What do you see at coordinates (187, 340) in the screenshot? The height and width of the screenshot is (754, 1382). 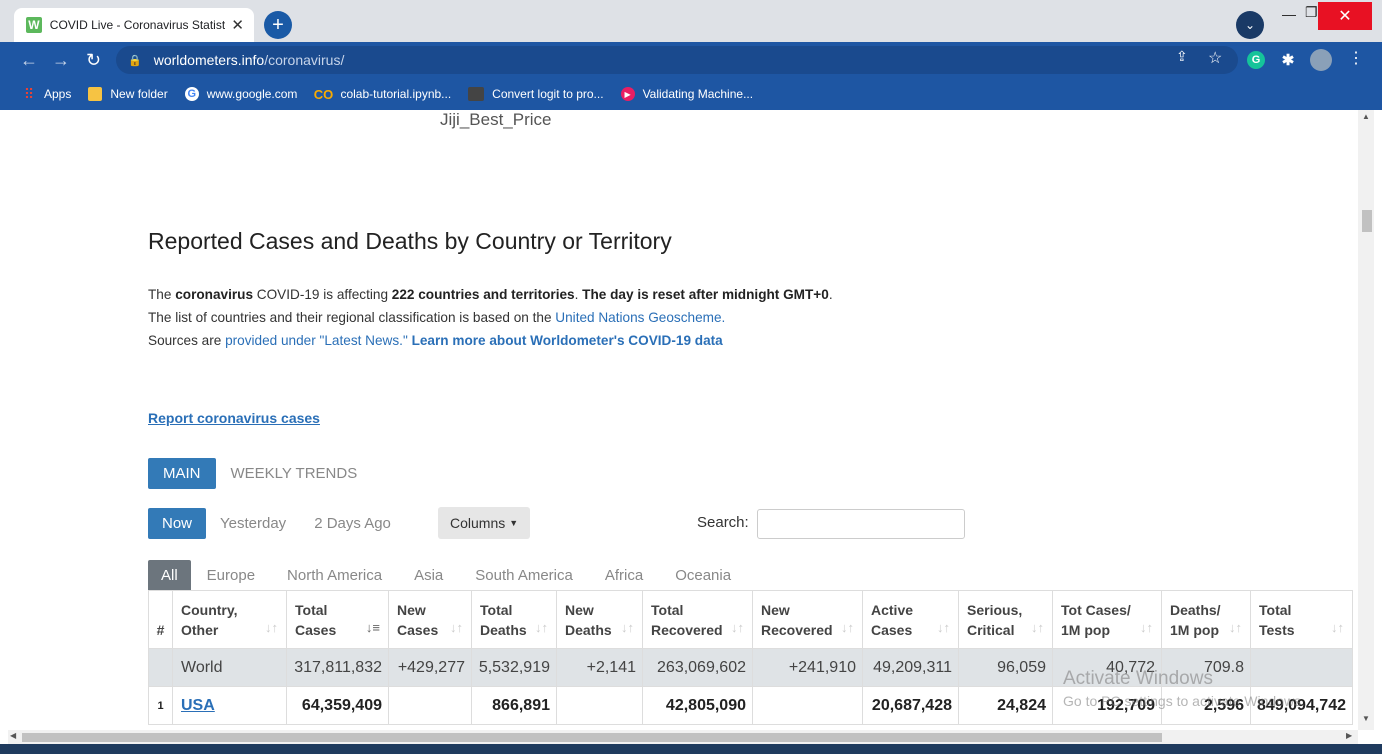 I see `intro-text: Sources are` at bounding box center [187, 340].